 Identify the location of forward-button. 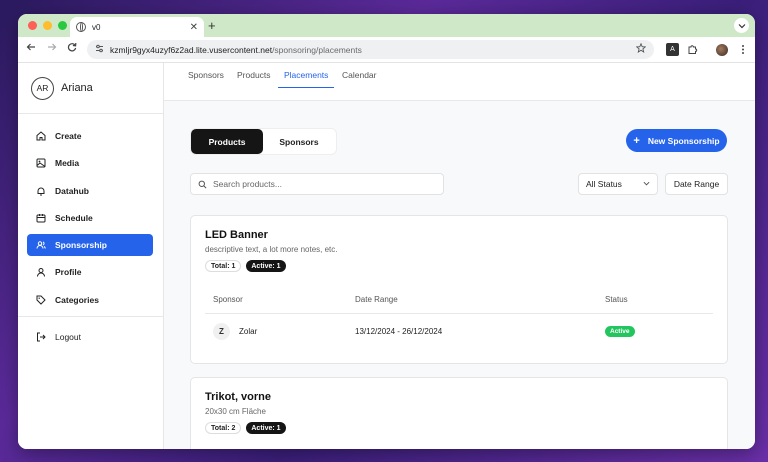
(52, 48).